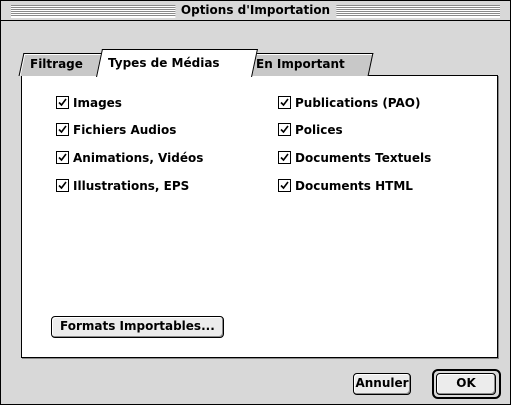 The image size is (511, 405). I want to click on checkbox-images-label: Images, so click(97, 103).